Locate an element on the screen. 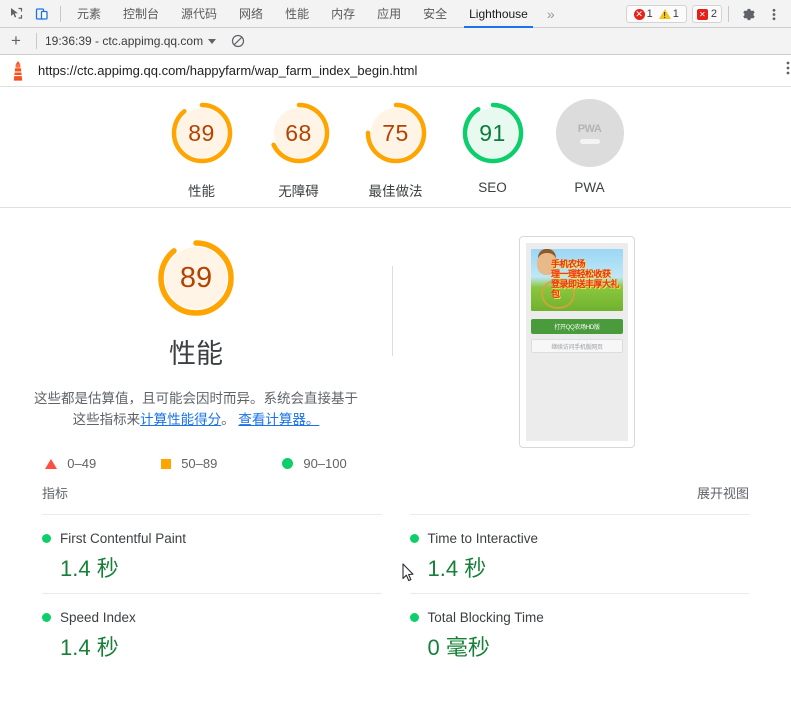 This screenshot has width=791, height=713. legend-range: 50–89 is located at coordinates (199, 463).